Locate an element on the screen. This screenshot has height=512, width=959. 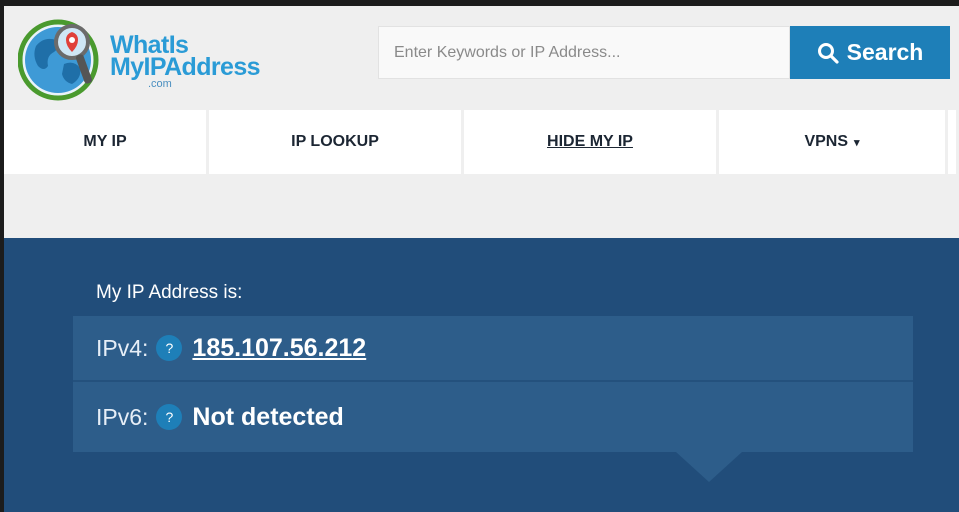
globe-magnifier-icon is located at coordinates (58, 60).